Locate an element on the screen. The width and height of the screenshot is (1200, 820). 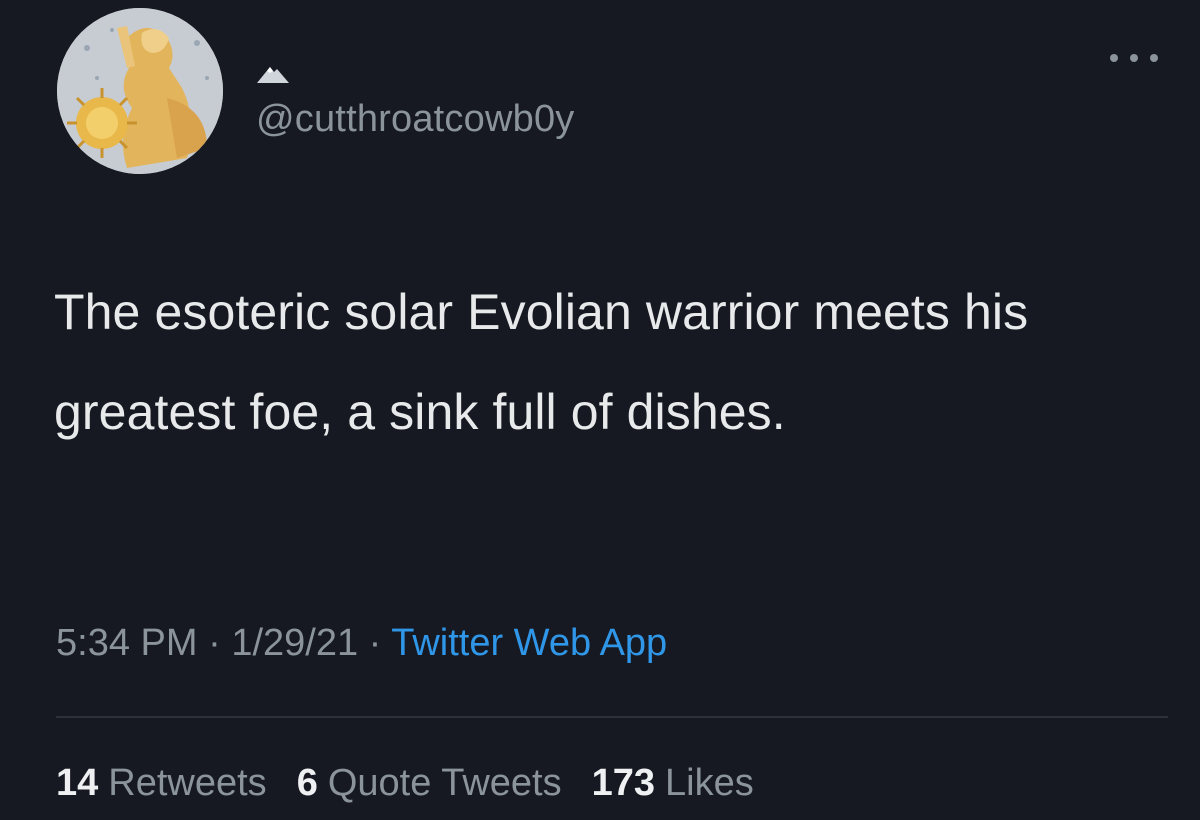
quote-tweets-stat: 6 Quote Tweets is located at coordinates (429, 783).